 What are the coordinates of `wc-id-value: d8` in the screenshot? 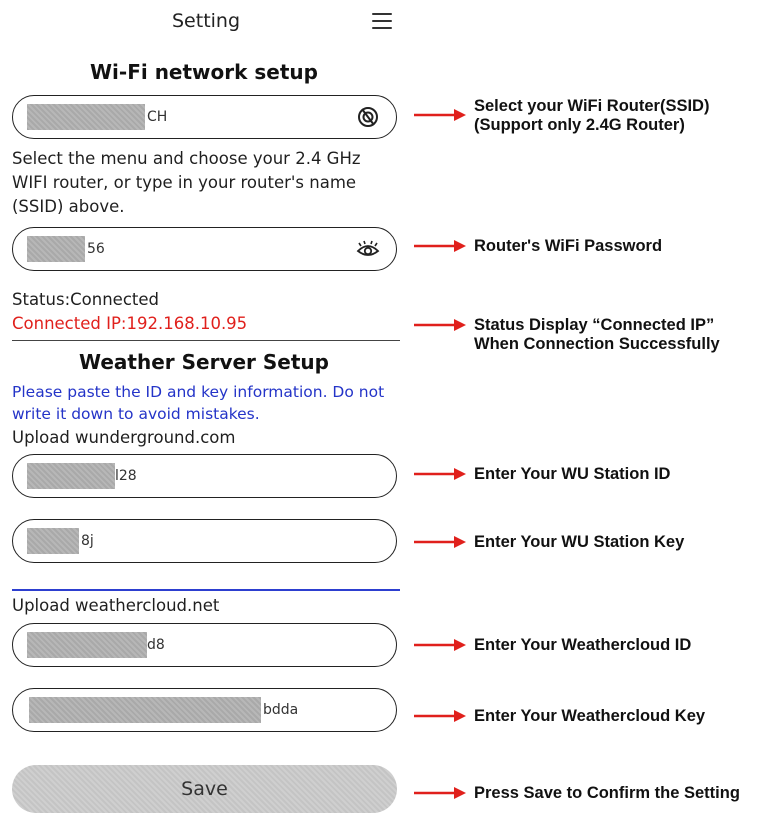 It's located at (156, 645).